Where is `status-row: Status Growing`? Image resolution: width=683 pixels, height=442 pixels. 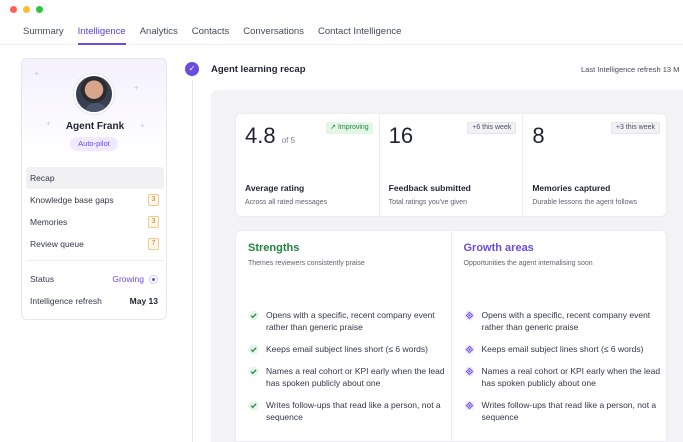
status-row: Status Growing is located at coordinates (94, 279).